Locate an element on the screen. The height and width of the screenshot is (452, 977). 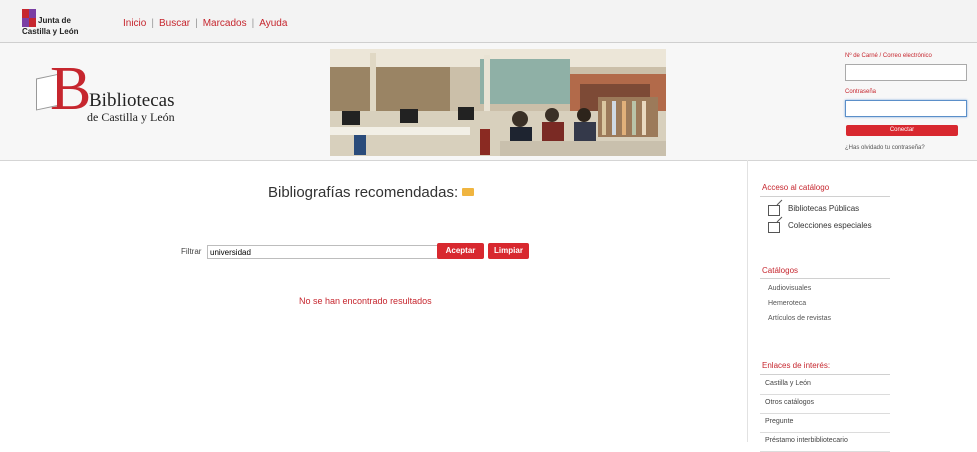
no-results-message: No se han encontrado resultados is located at coordinates (365, 301).